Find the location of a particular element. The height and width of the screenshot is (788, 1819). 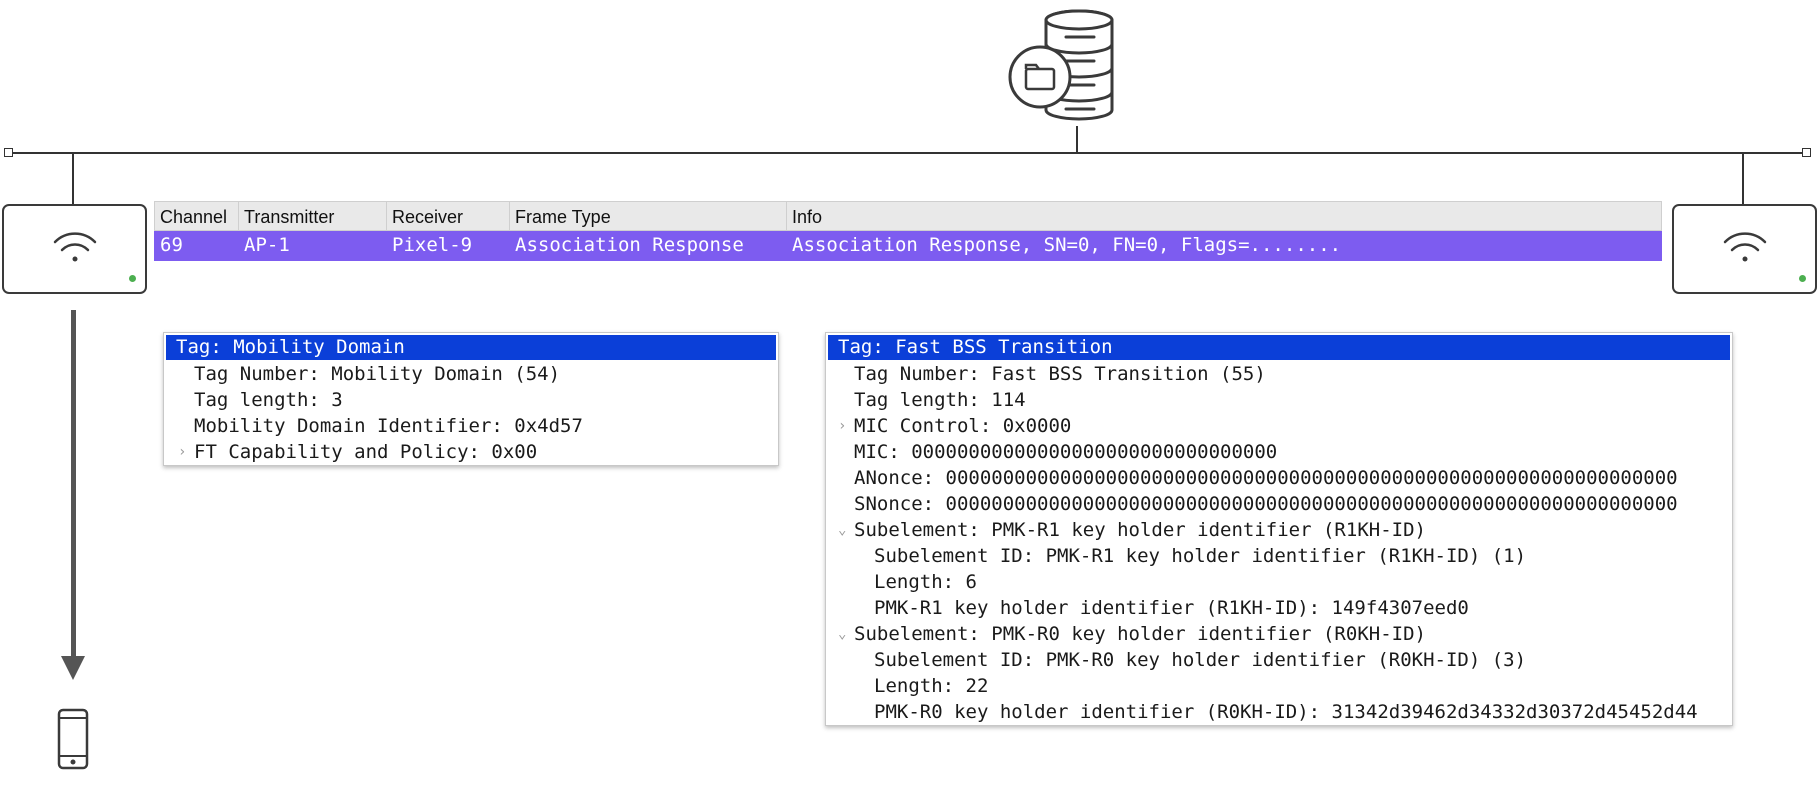

tree-line: Tag Number: Fast BSS Transition (55) is located at coordinates (1279, 374).